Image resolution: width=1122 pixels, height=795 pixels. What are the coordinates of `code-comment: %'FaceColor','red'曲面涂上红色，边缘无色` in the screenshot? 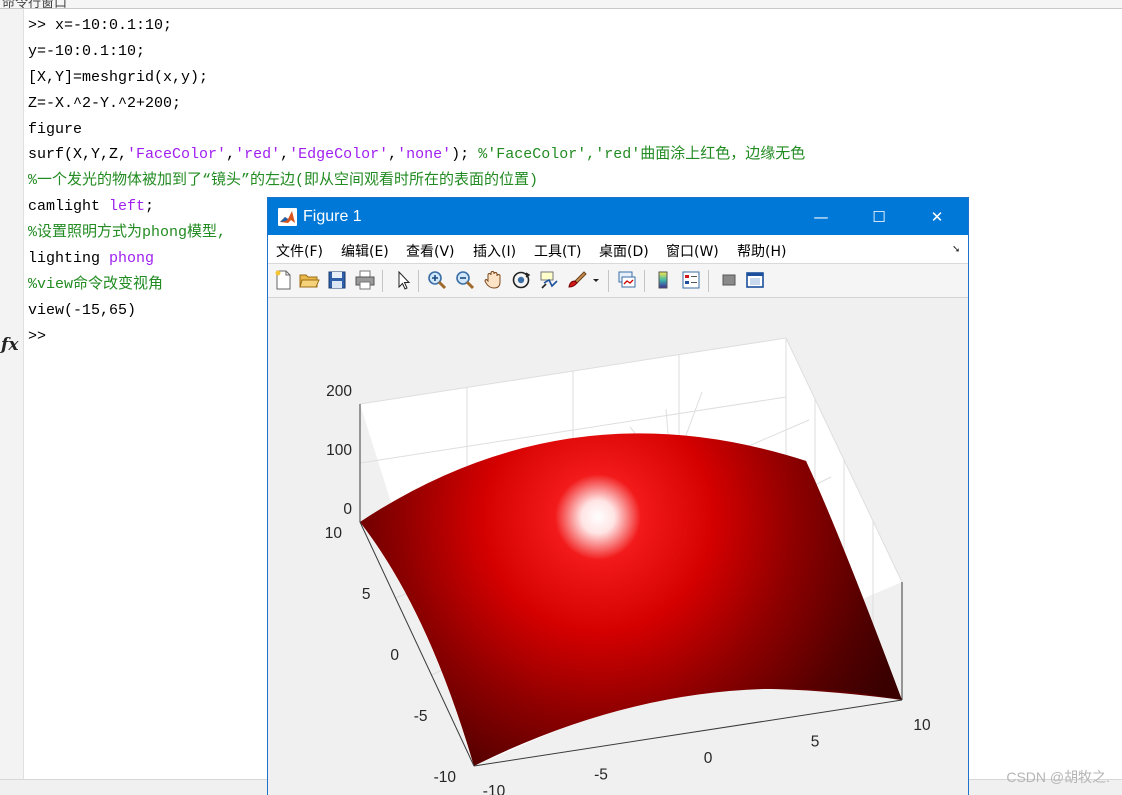 It's located at (642, 155).